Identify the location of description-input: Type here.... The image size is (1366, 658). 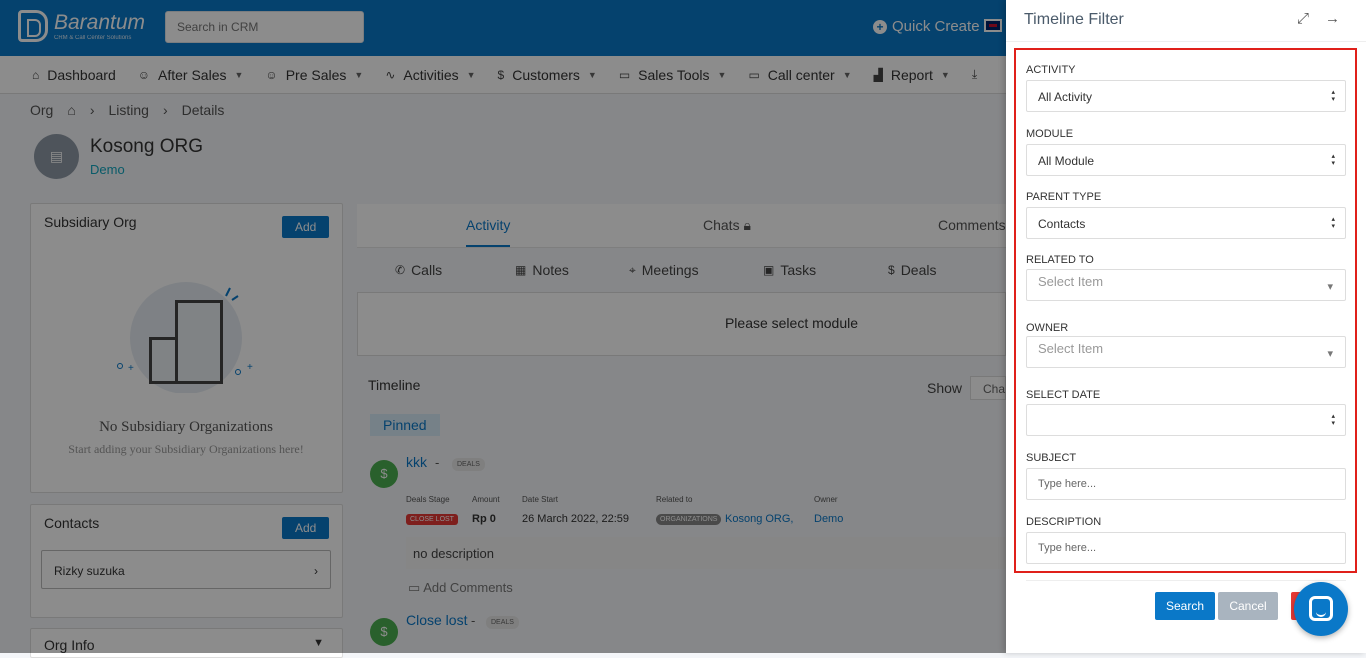
(1186, 548).